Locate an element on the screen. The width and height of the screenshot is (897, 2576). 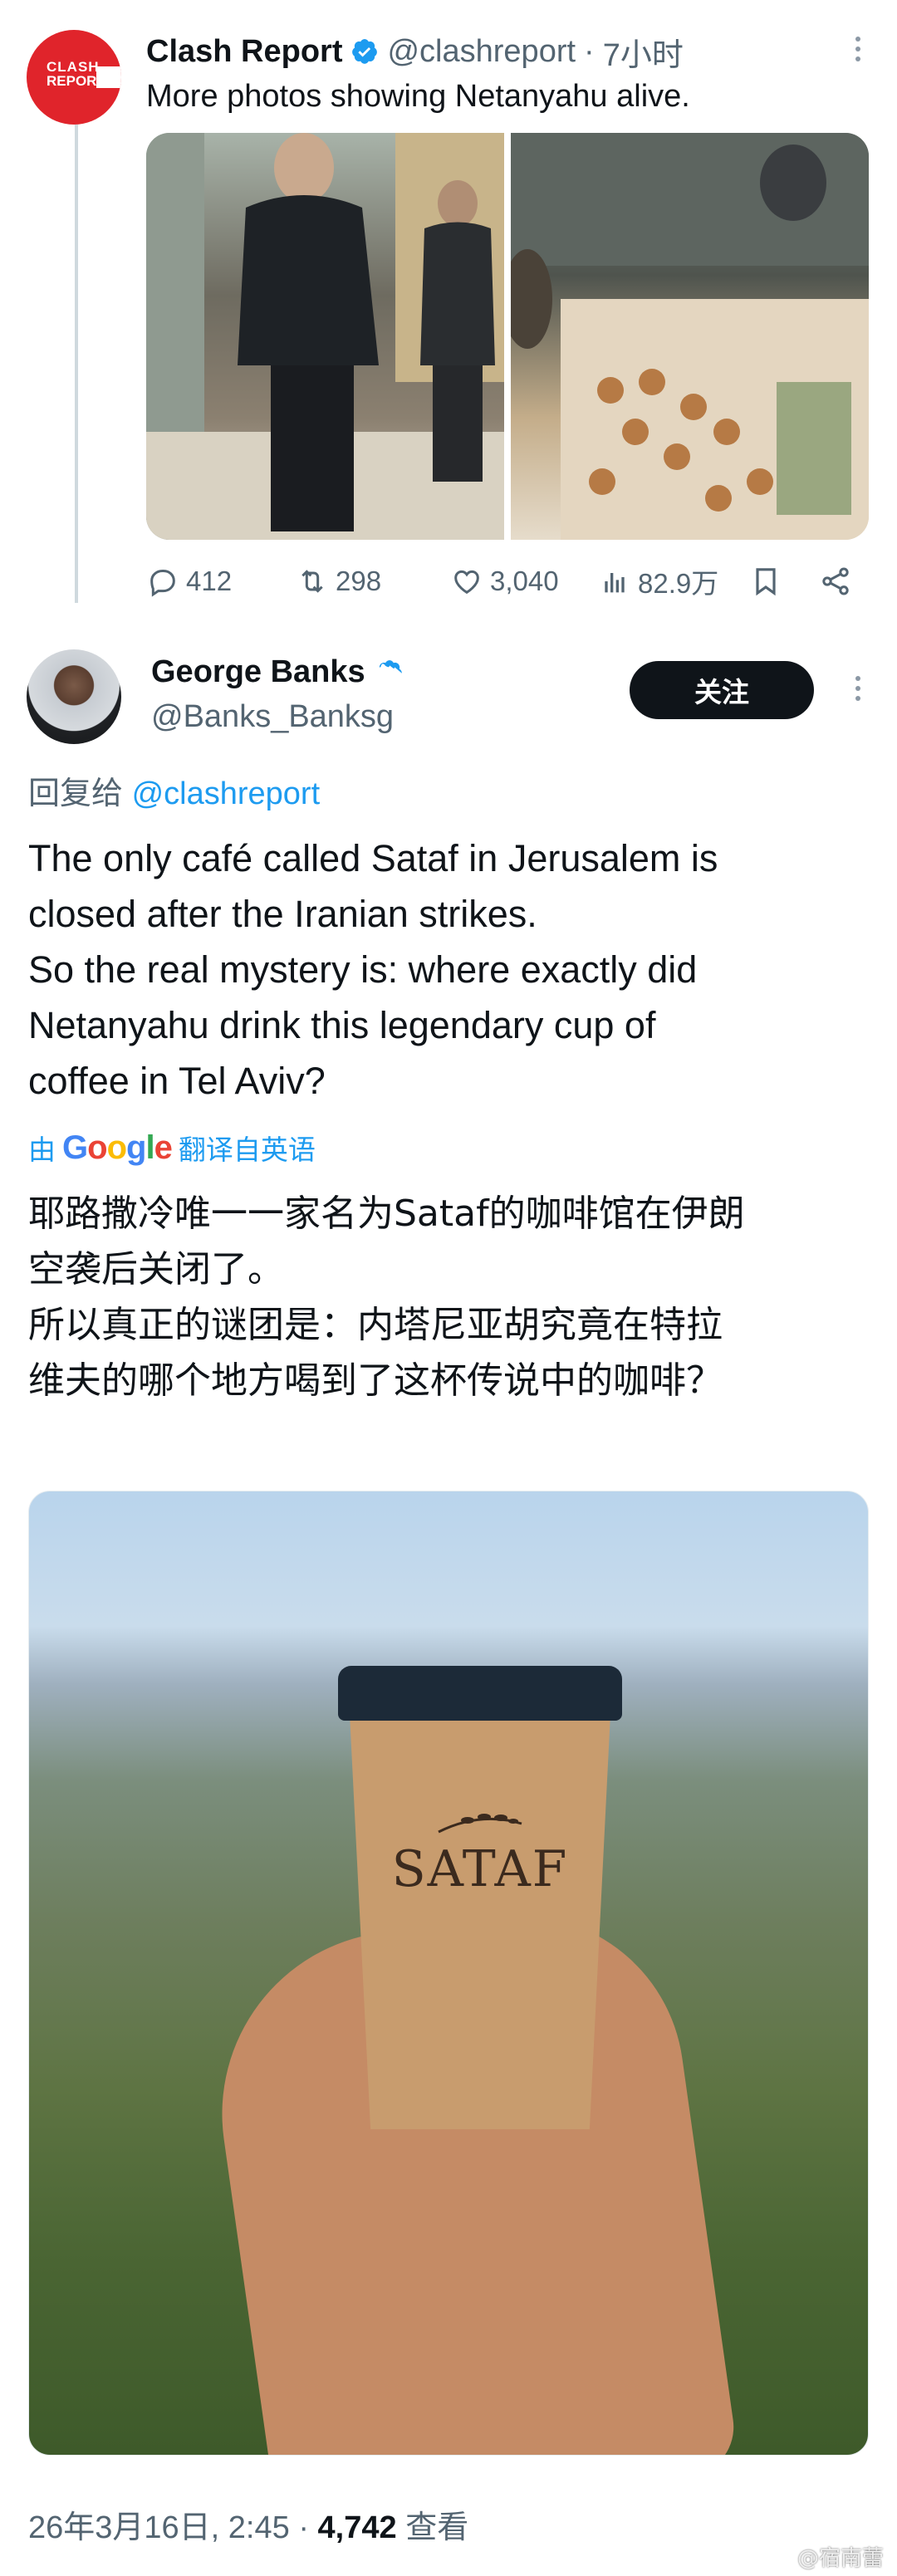
views-icon is located at coordinates (615, 583).